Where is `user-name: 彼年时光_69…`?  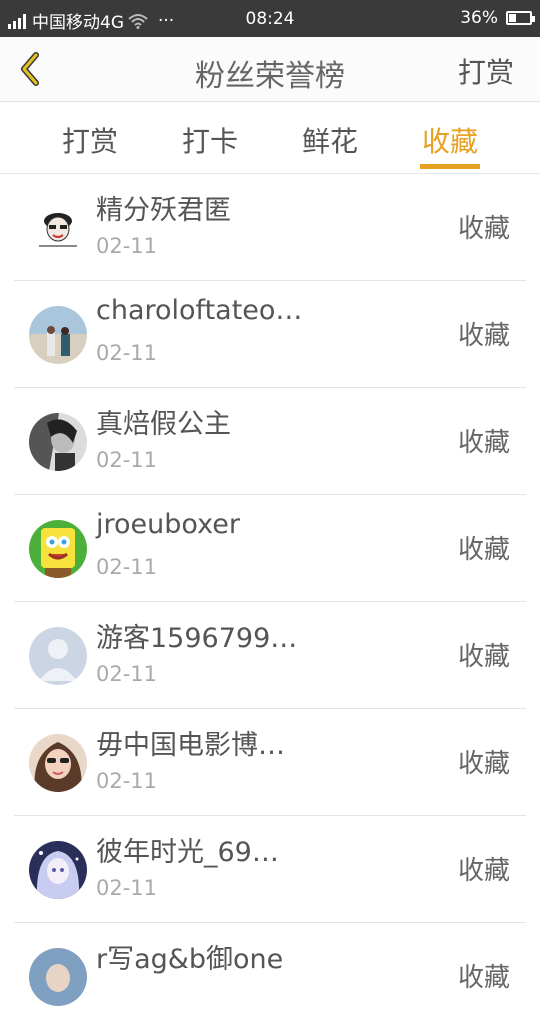
user-name: 彼年时光_69… is located at coordinates (187, 852).